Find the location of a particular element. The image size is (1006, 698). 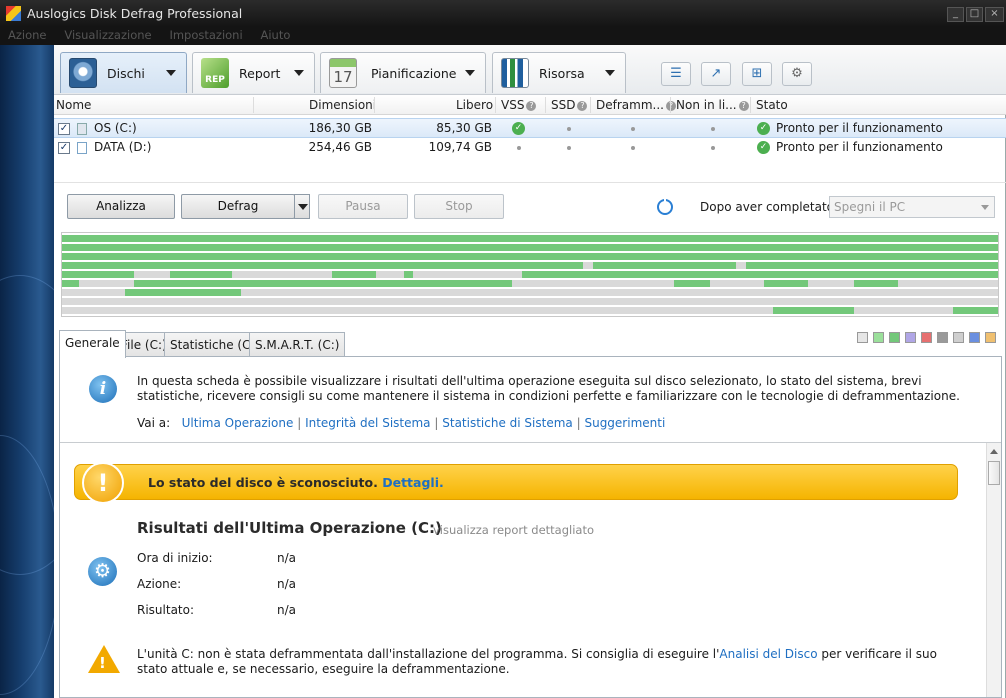

tab-report: REP Report is located at coordinates (253, 72).